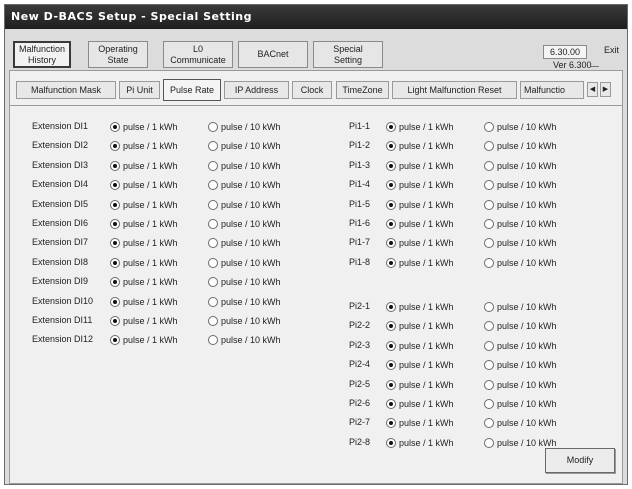 Image resolution: width=632 pixels, height=489 pixels. What do you see at coordinates (256, 90) in the screenshot?
I see `tab-ip-address: IP Address` at bounding box center [256, 90].